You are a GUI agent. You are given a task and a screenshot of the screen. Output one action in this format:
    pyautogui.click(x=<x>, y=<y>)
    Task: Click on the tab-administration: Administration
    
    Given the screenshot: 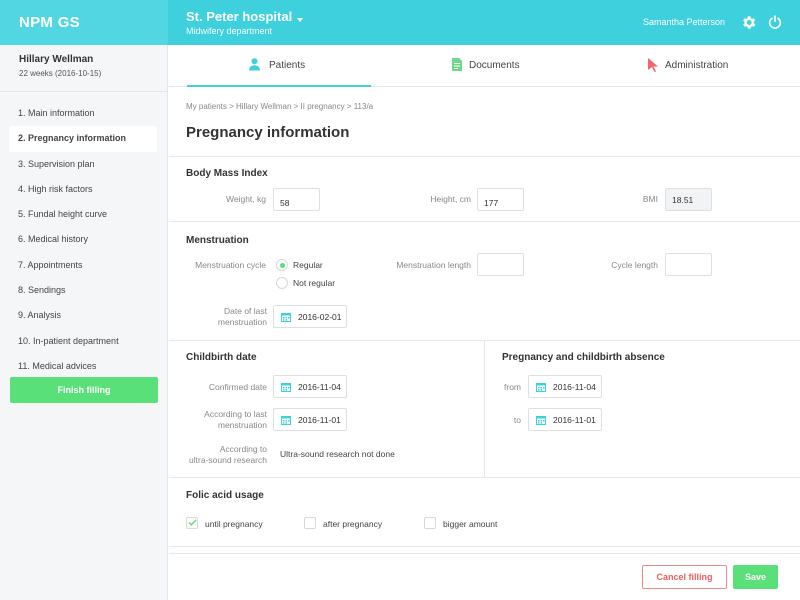 What is the action you would take?
    pyautogui.click(x=699, y=66)
    